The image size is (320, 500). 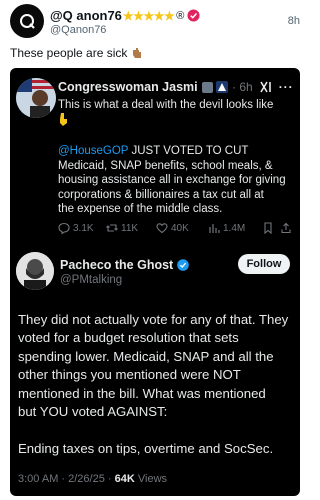 What do you see at coordinates (162, 228) in the screenshot?
I see `like-icon` at bounding box center [162, 228].